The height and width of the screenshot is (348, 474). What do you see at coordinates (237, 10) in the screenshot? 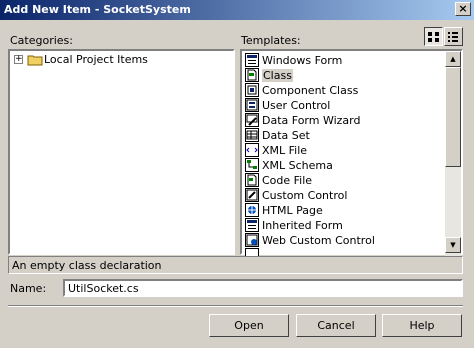
I see `title-bar: Add New Item - SocketSystem ×` at bounding box center [237, 10].